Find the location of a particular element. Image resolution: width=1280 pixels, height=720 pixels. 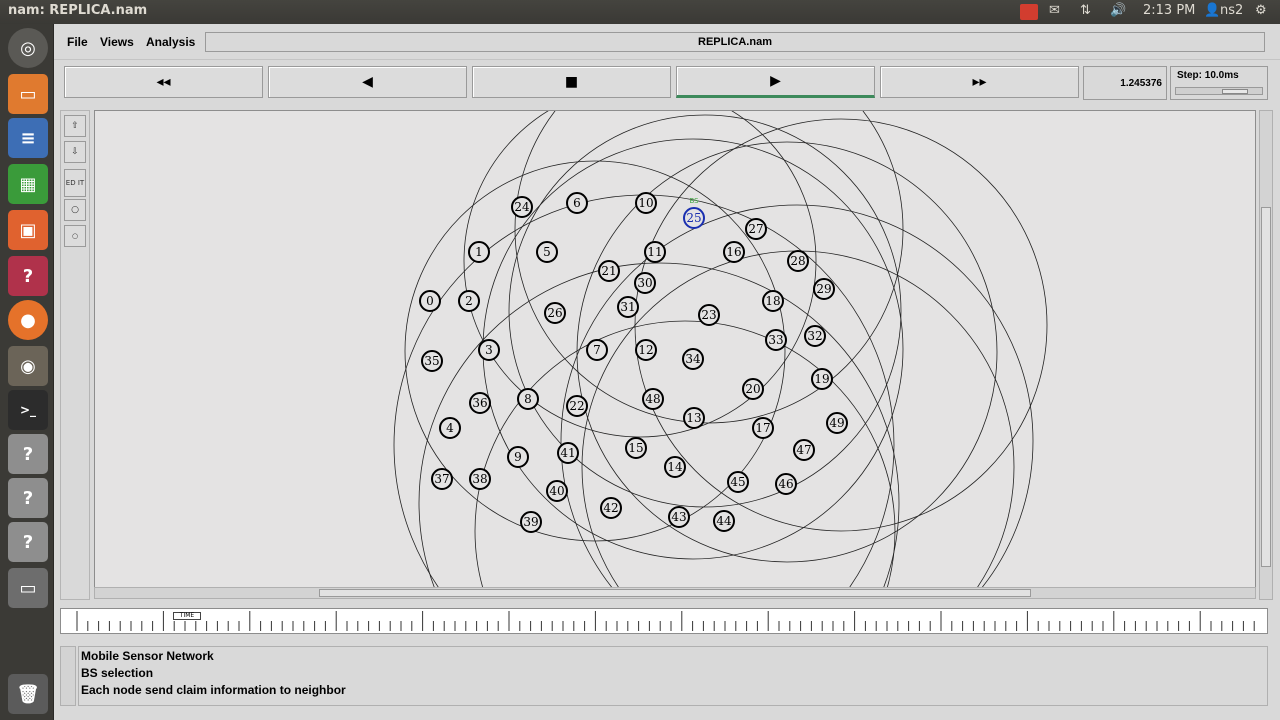

node-41: 41 is located at coordinates (568, 453).